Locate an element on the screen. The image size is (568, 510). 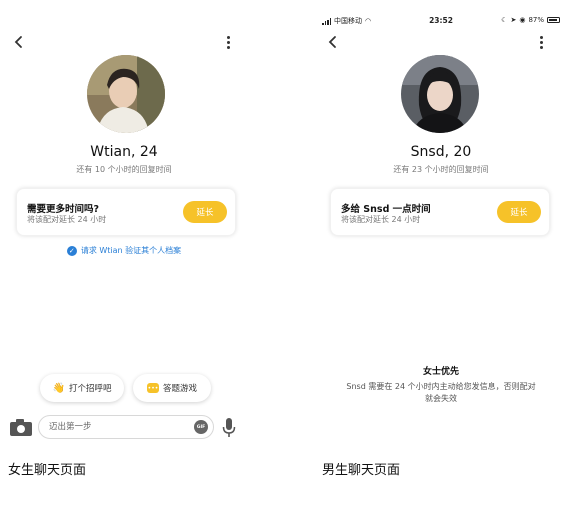
battery-percent: 87% is located at coordinates (536, 20).